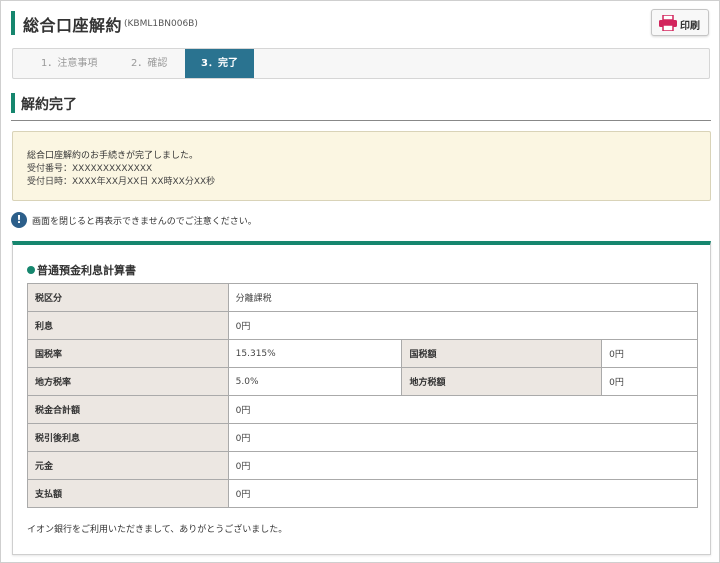 The image size is (720, 563). What do you see at coordinates (315, 353) in the screenshot?
I see `national-tax-rate-value: 15.315%` at bounding box center [315, 353].